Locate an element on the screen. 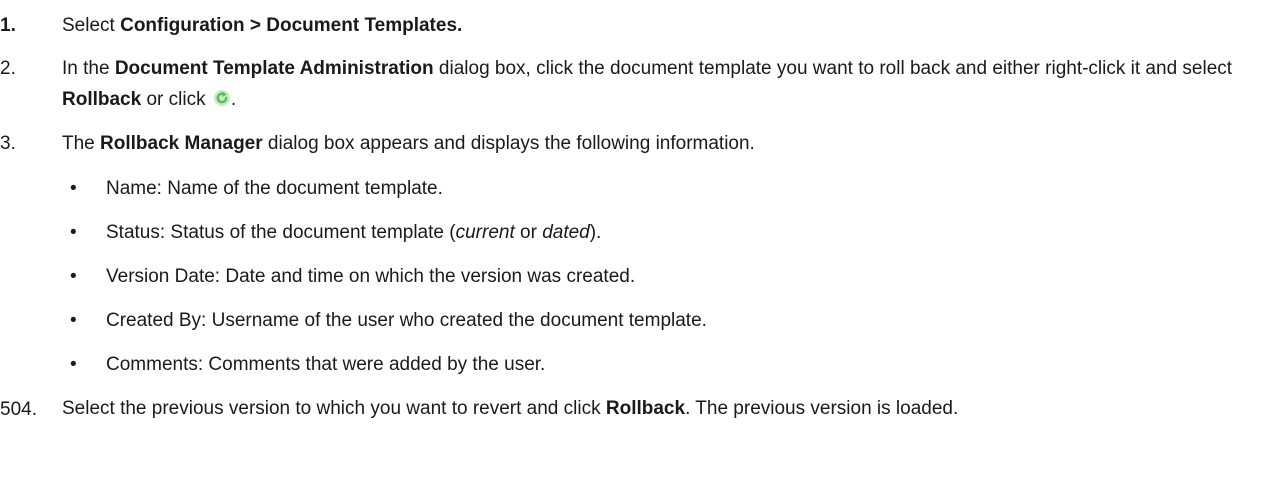  menu-path: Configuration > Document Templates. is located at coordinates (291, 25).